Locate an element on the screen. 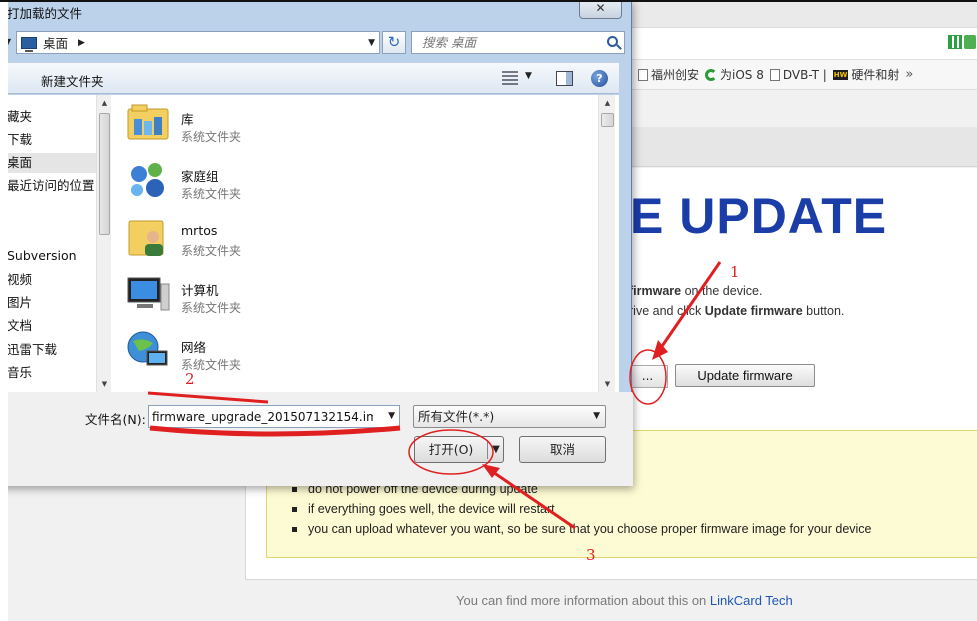 Image resolution: width=977 pixels, height=621 pixels. bookmark-label: 为iOS 8 is located at coordinates (742, 75).